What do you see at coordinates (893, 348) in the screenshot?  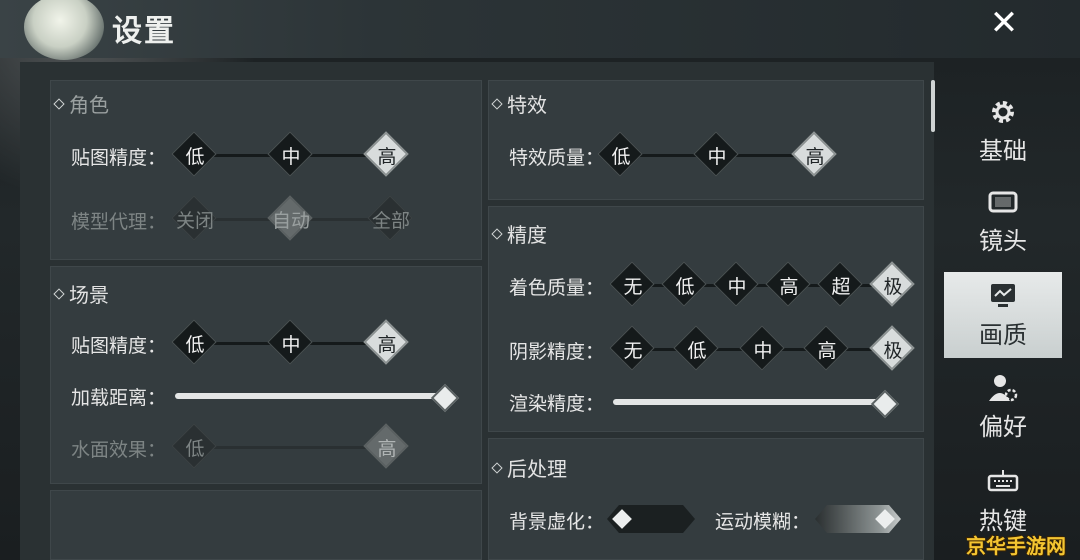 I see `option-shadow-extreme: 极` at bounding box center [893, 348].